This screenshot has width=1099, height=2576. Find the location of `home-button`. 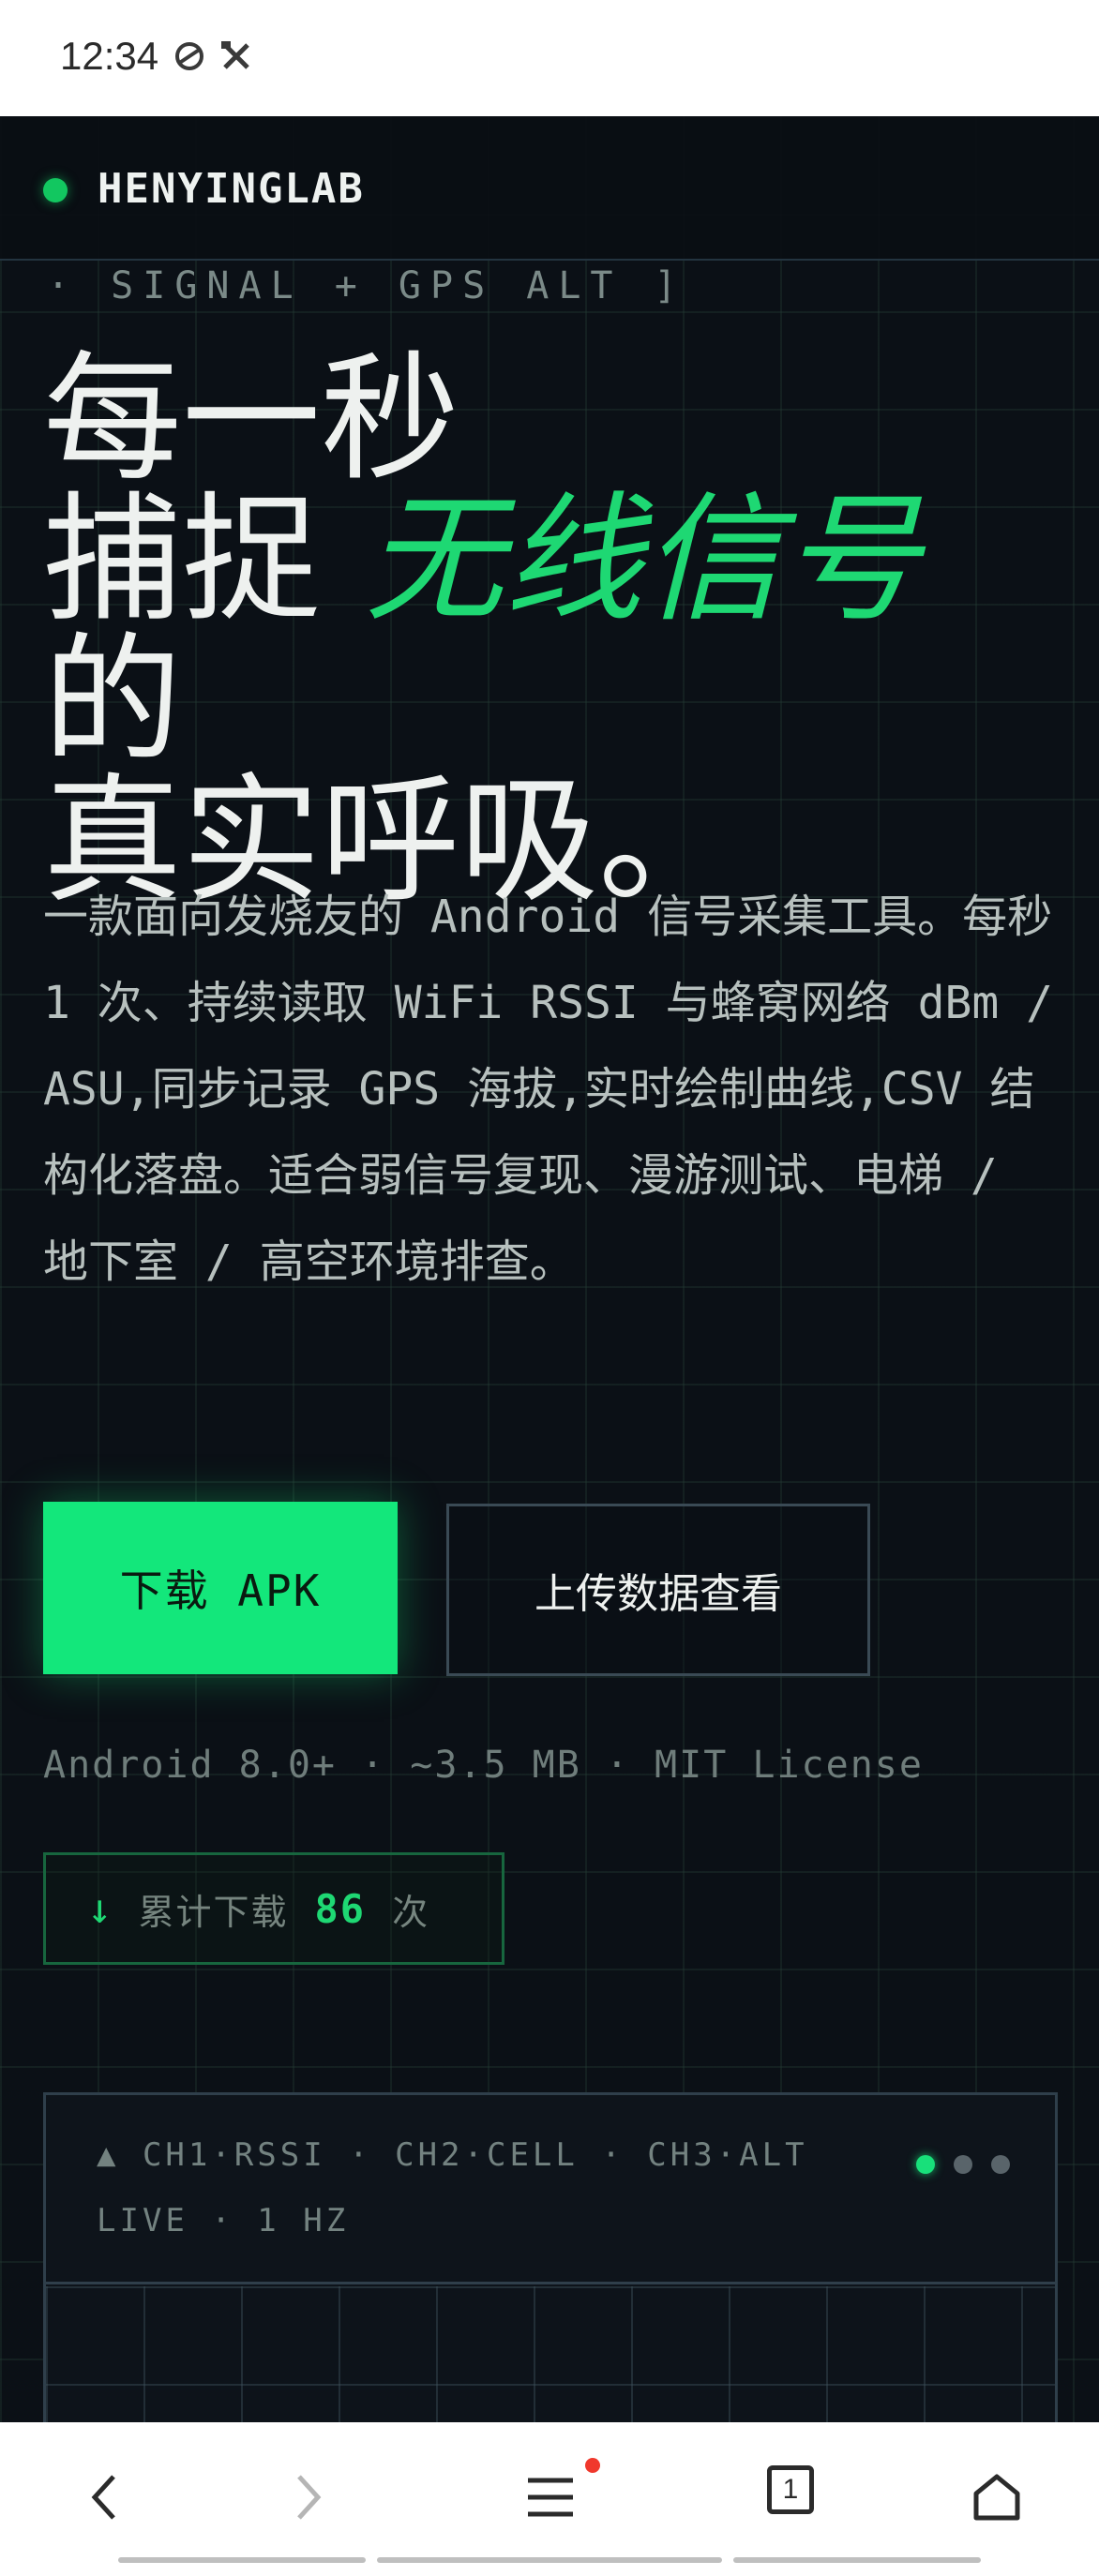

home-button is located at coordinates (997, 2497).